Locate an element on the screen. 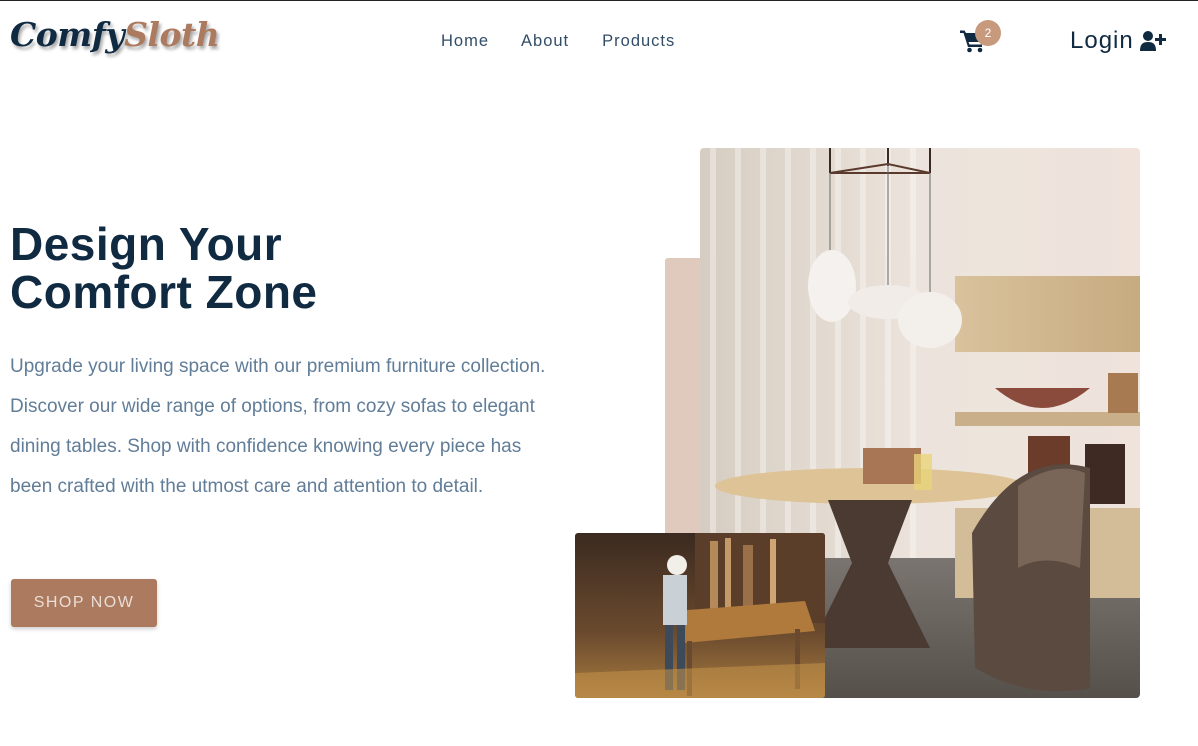 Image resolution: width=1198 pixels, height=746 pixels. user-plus-icon is located at coordinates (1152, 41).